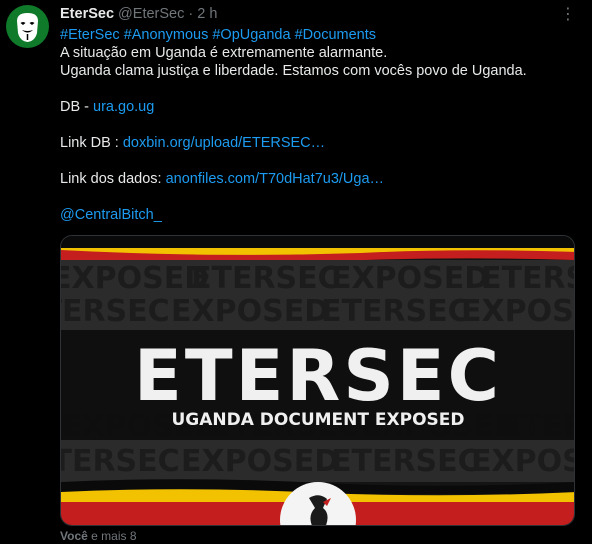 The image size is (592, 544). I want to click on mention-line: @CentralBitch_, so click(320, 215).